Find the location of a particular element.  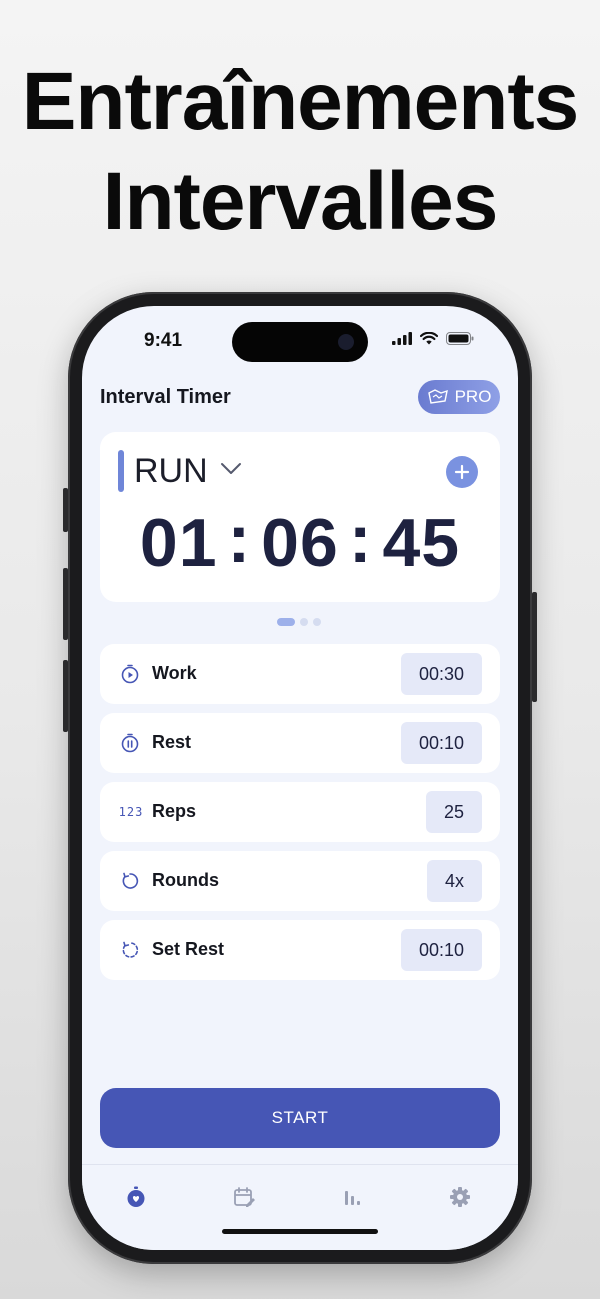

headline-line-1: Entraînements is located at coordinates (300, 101).